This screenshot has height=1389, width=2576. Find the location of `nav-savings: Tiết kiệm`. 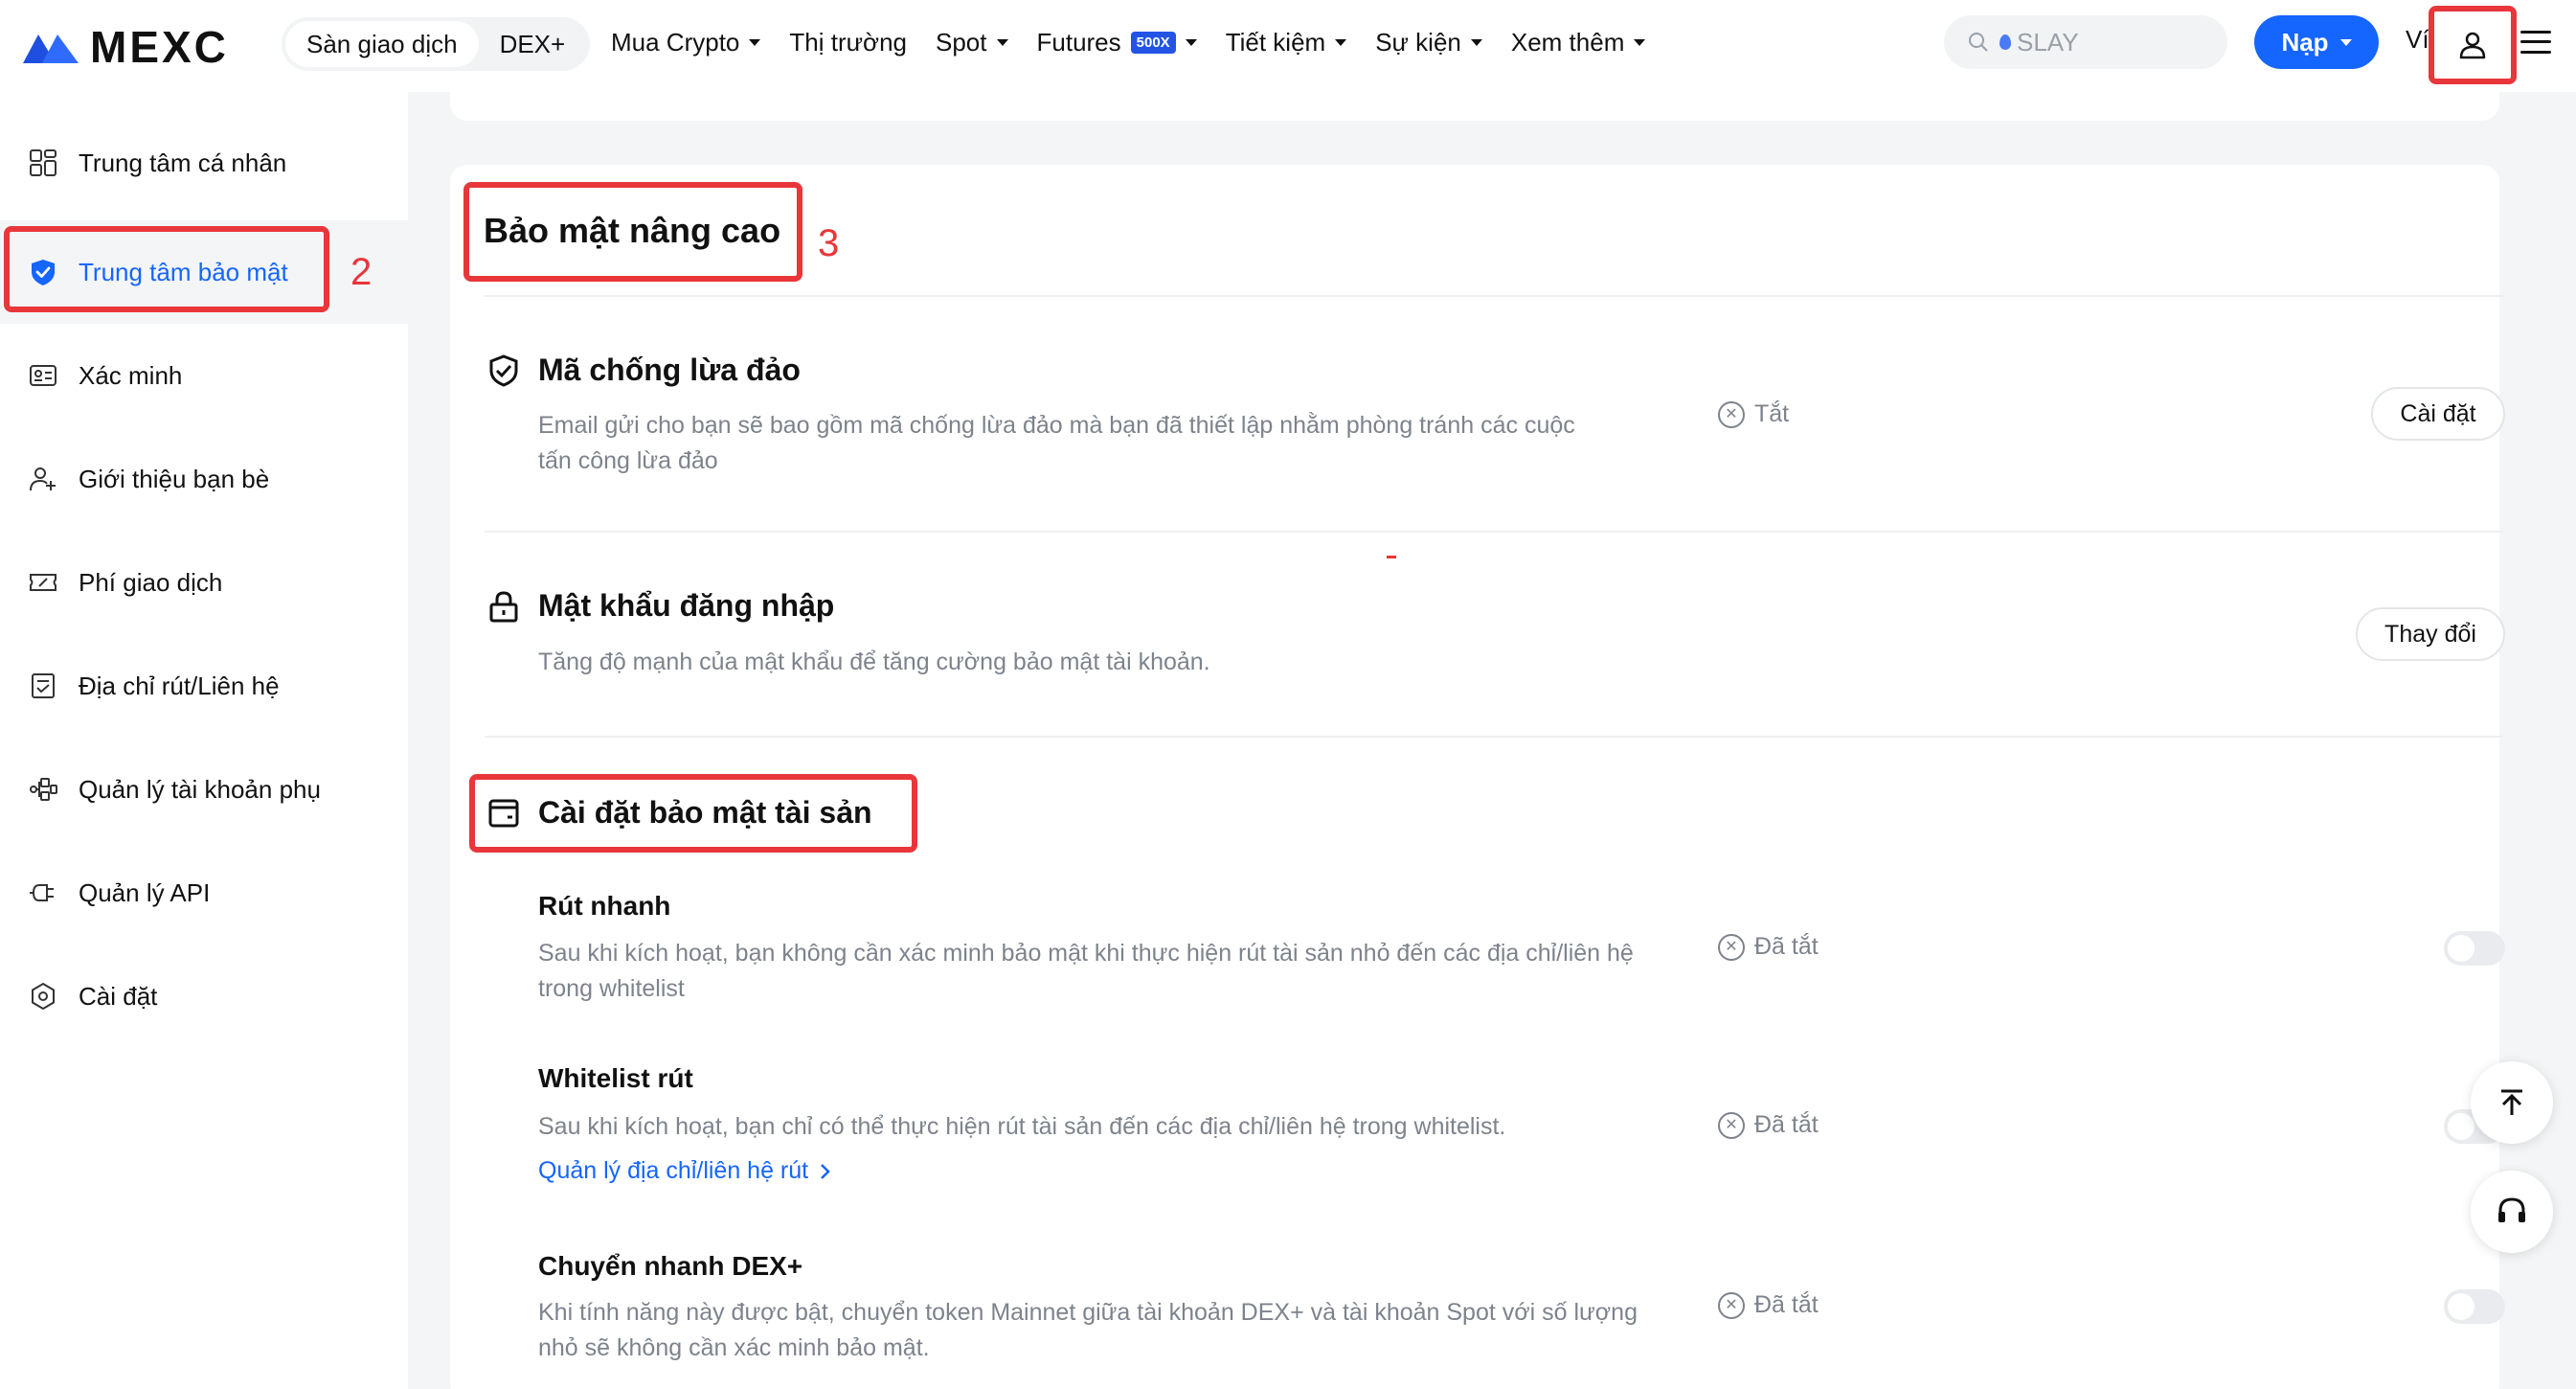

nav-savings: Tiết kiệm is located at coordinates (1286, 42).